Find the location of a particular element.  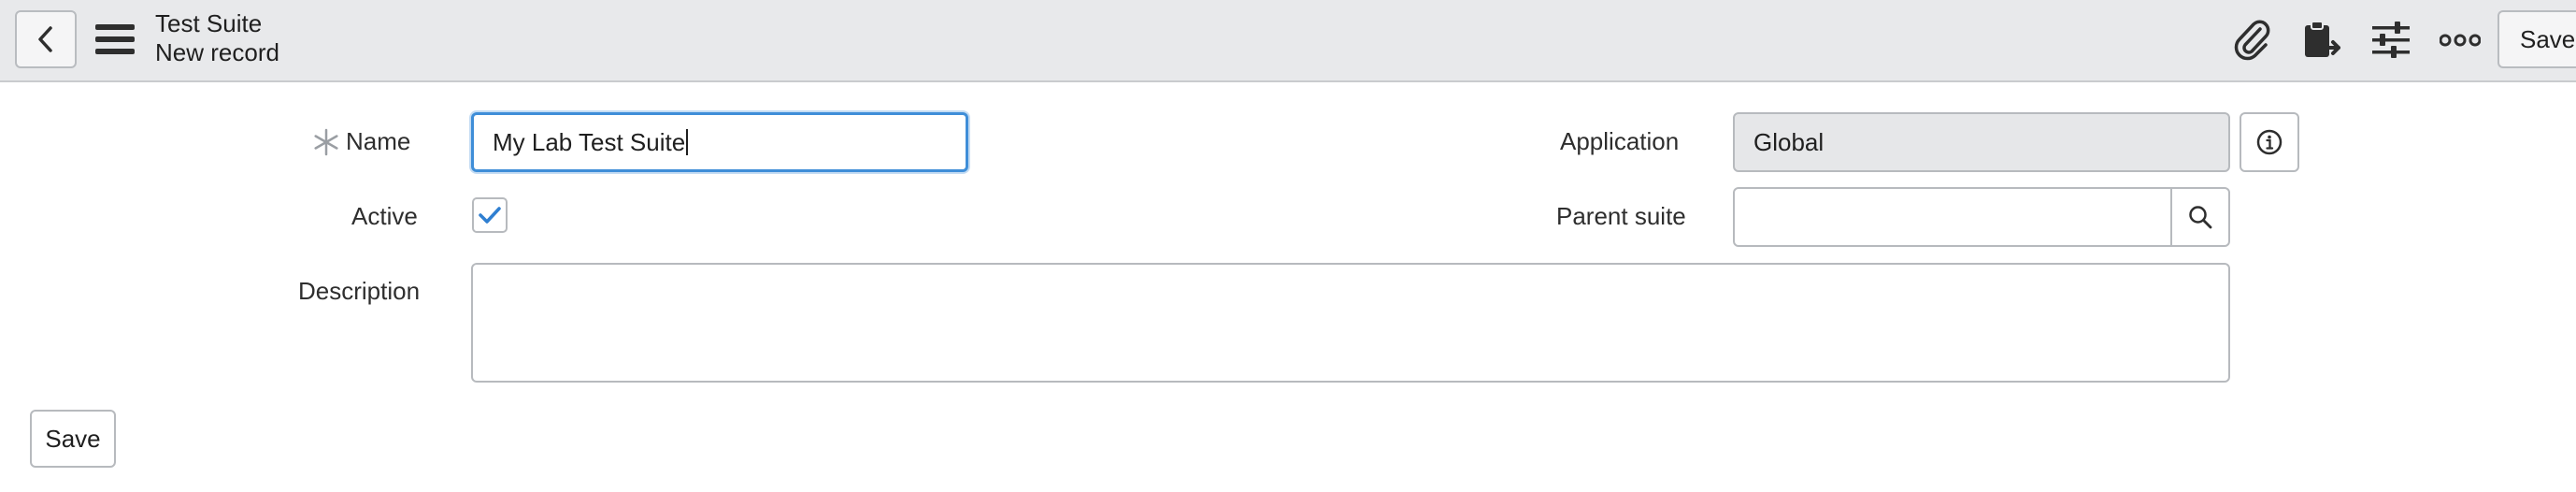

record-title-block: Test Suite New record is located at coordinates (217, 38).